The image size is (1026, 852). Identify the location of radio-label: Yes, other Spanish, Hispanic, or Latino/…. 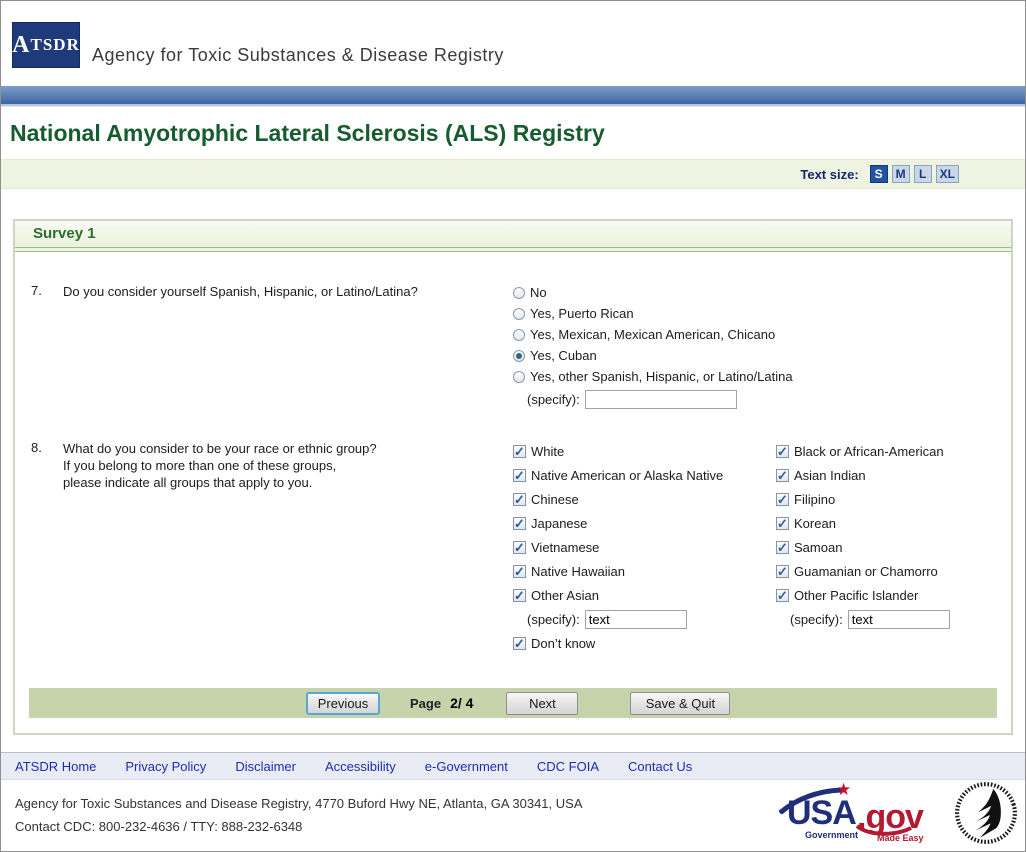
(661, 376).